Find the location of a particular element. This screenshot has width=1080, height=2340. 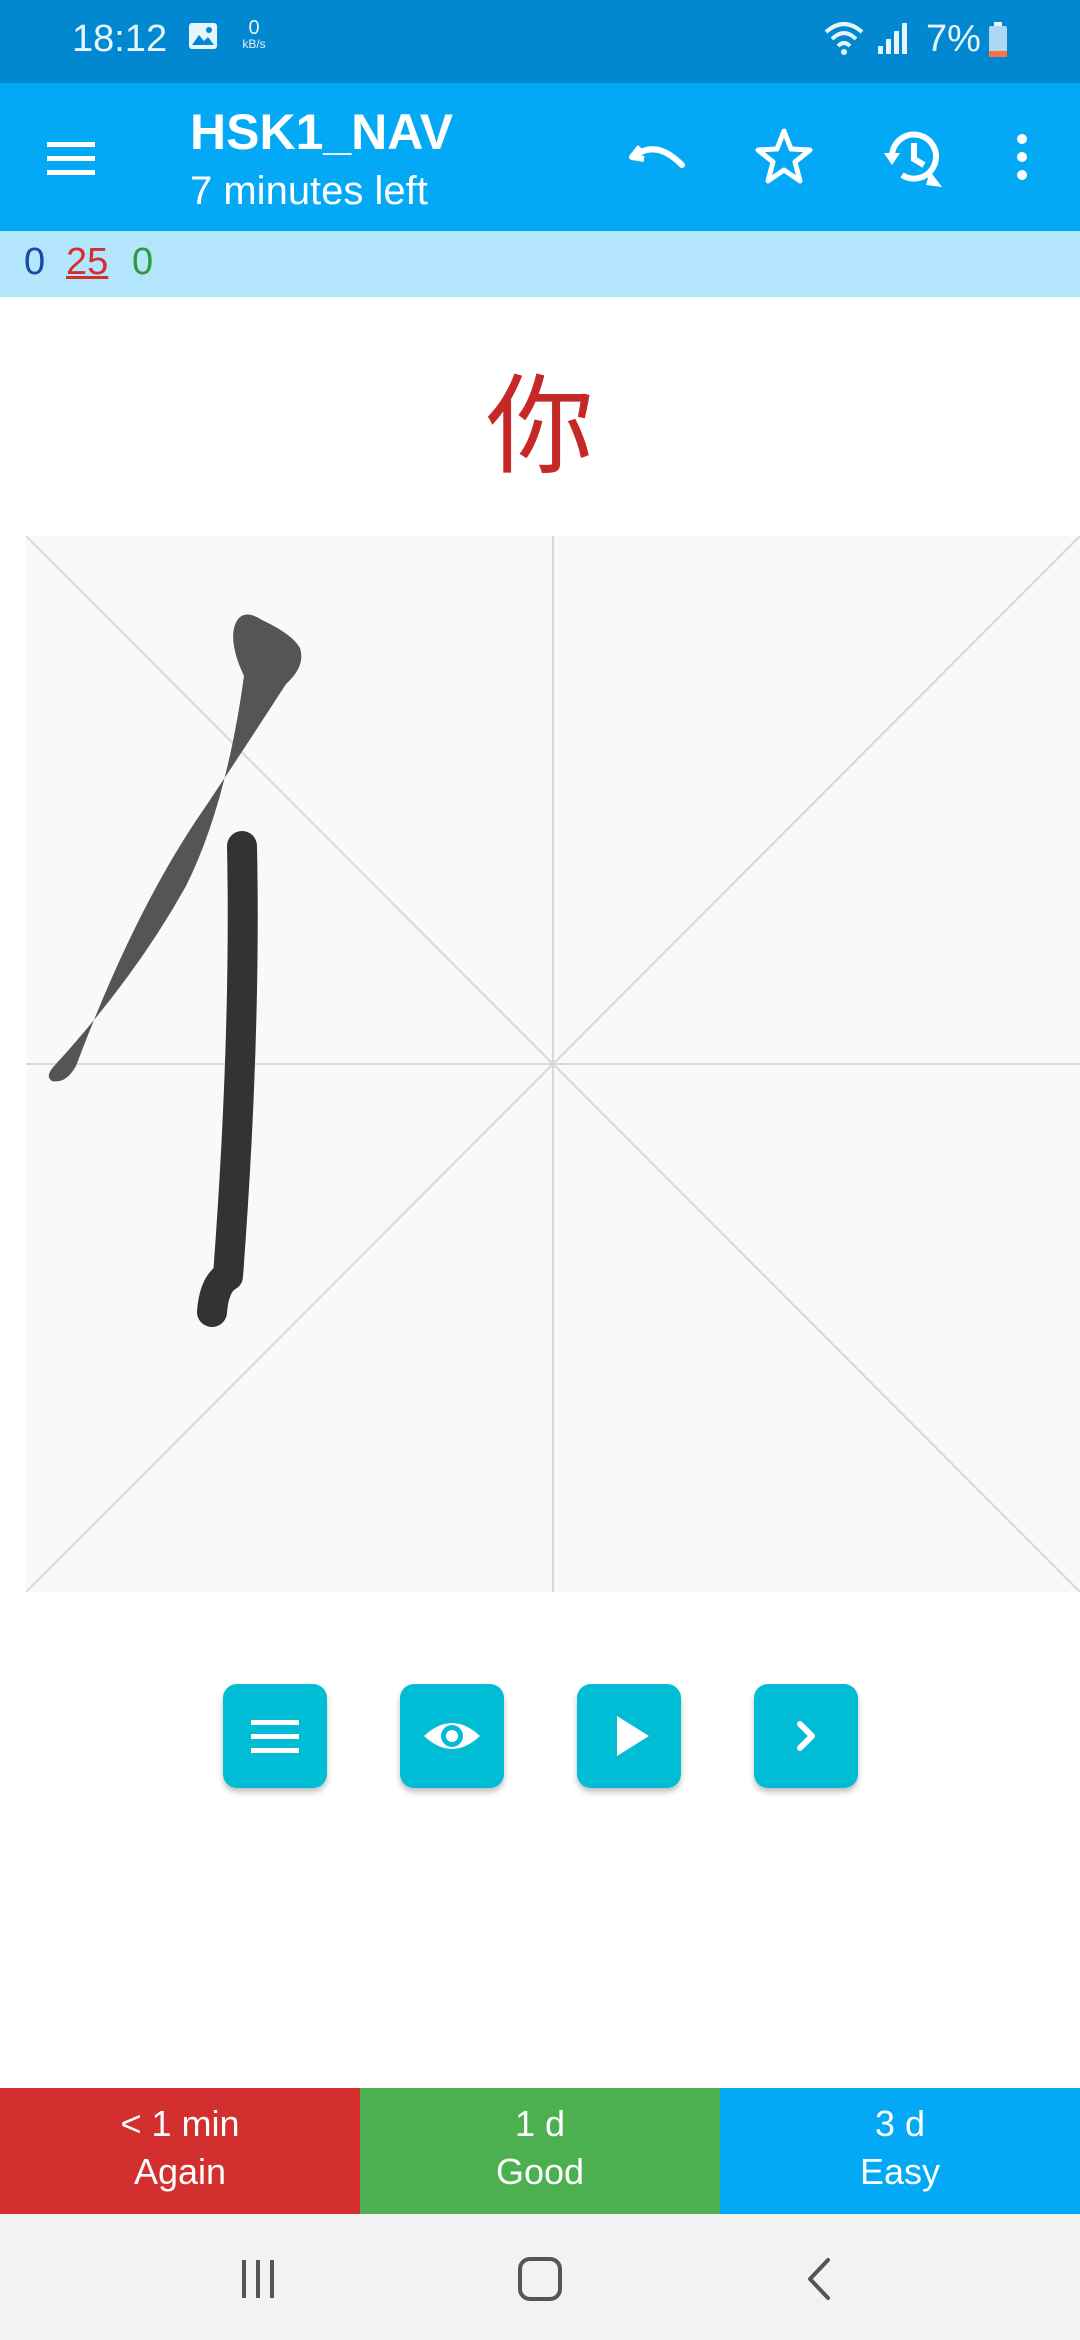

eye-icon is located at coordinates (452, 1736).